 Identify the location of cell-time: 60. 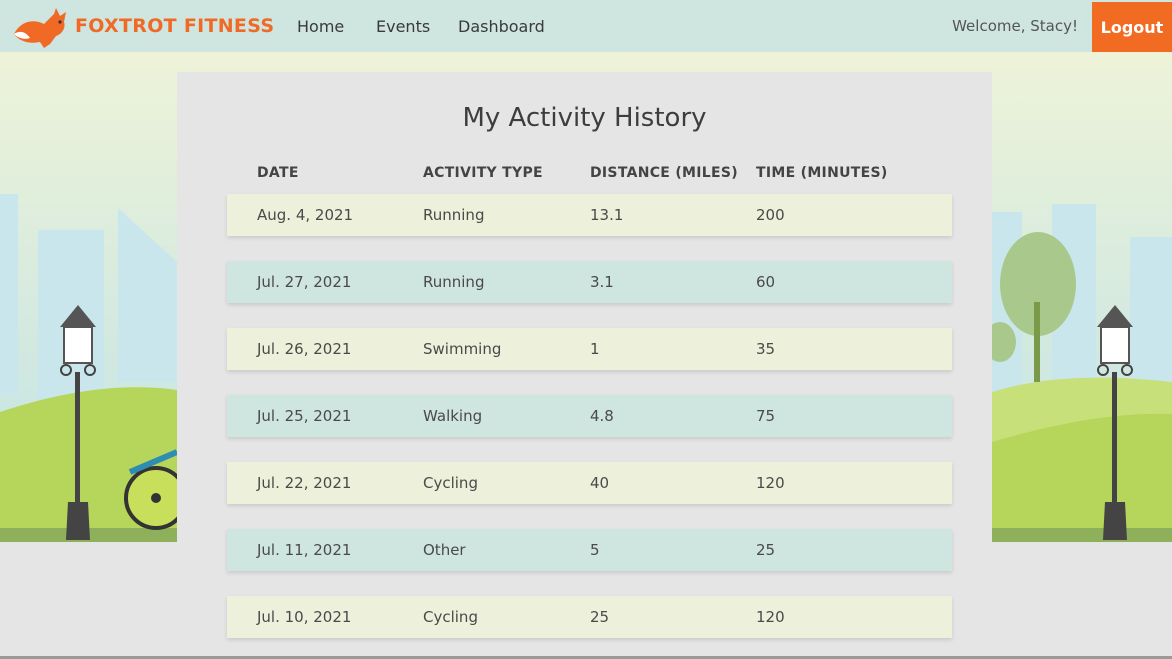
(766, 282).